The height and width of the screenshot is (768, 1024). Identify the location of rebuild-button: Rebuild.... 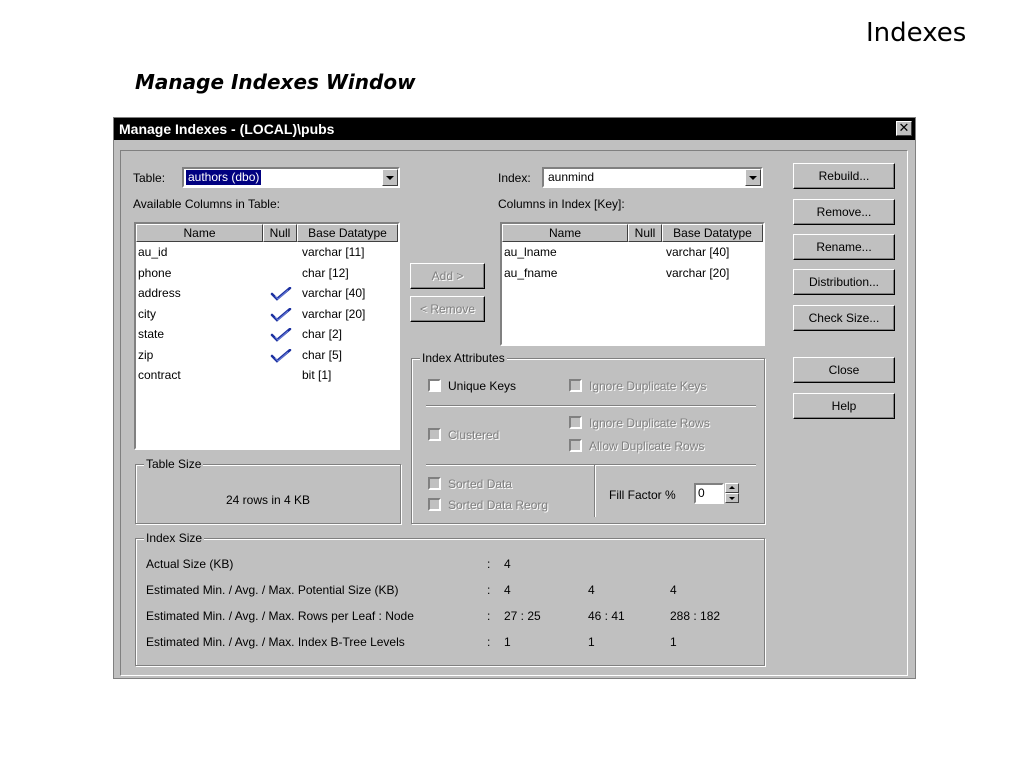
(844, 176).